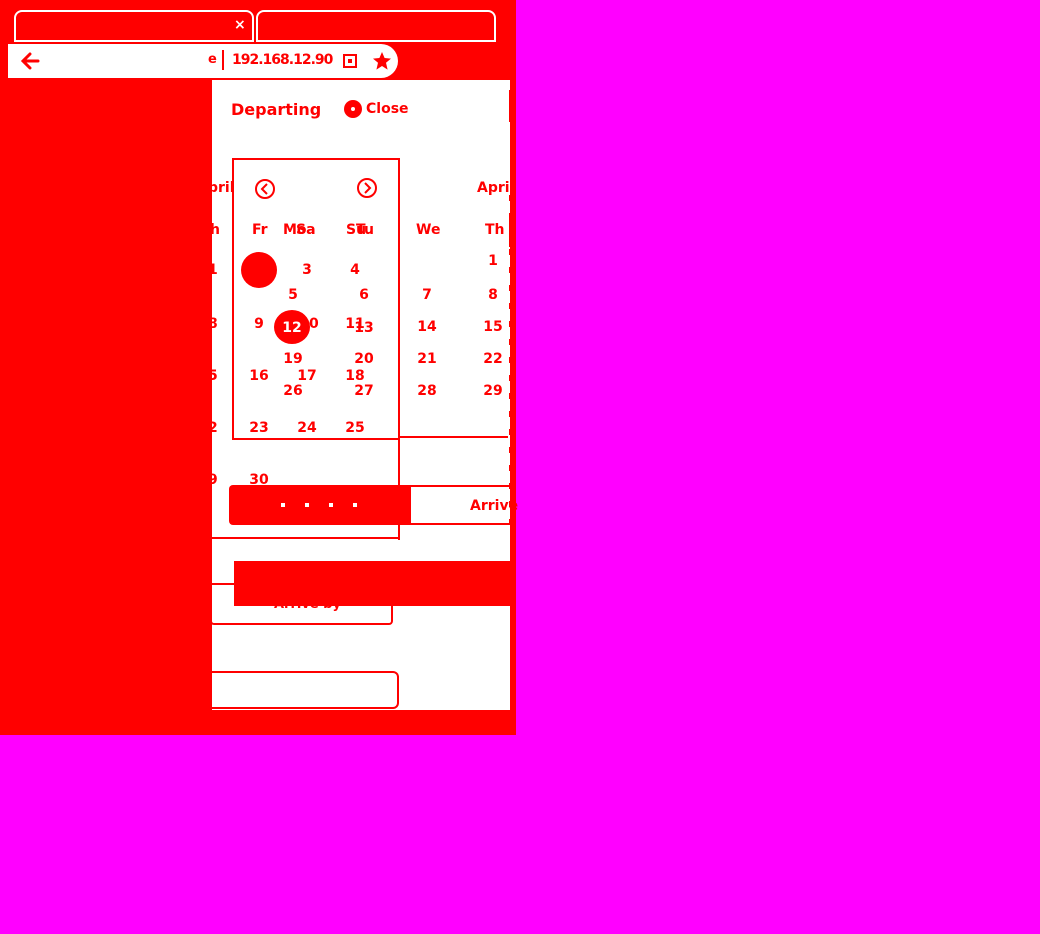  I want to click on close-circle-icon, so click(353, 109).